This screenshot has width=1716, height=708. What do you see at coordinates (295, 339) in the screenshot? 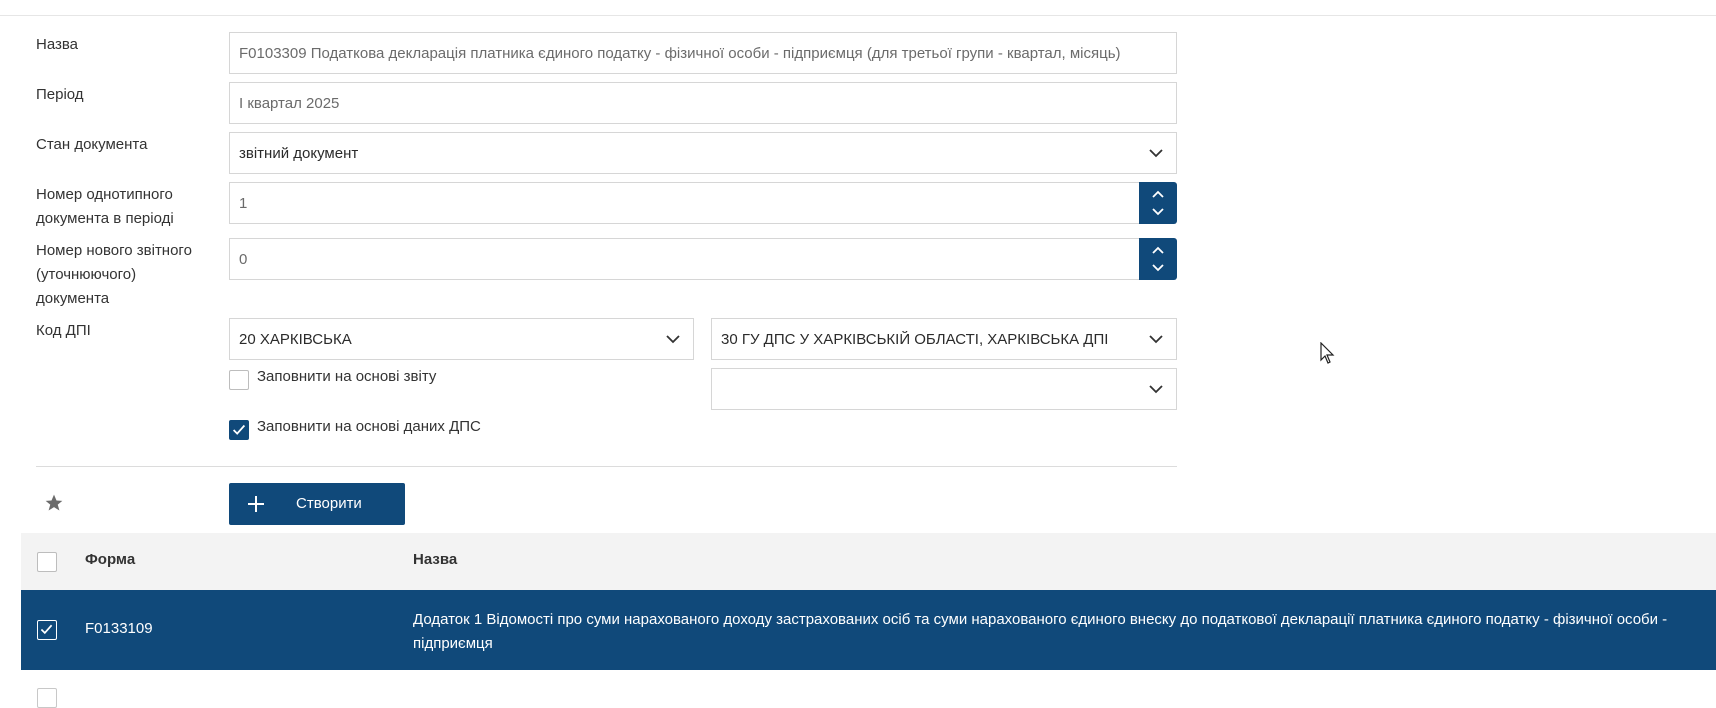
I see `dpi-region-value: 20 ХАРКІВСЬКА` at bounding box center [295, 339].